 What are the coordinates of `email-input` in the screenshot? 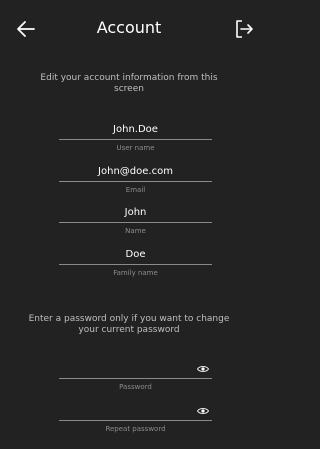 It's located at (135, 172).